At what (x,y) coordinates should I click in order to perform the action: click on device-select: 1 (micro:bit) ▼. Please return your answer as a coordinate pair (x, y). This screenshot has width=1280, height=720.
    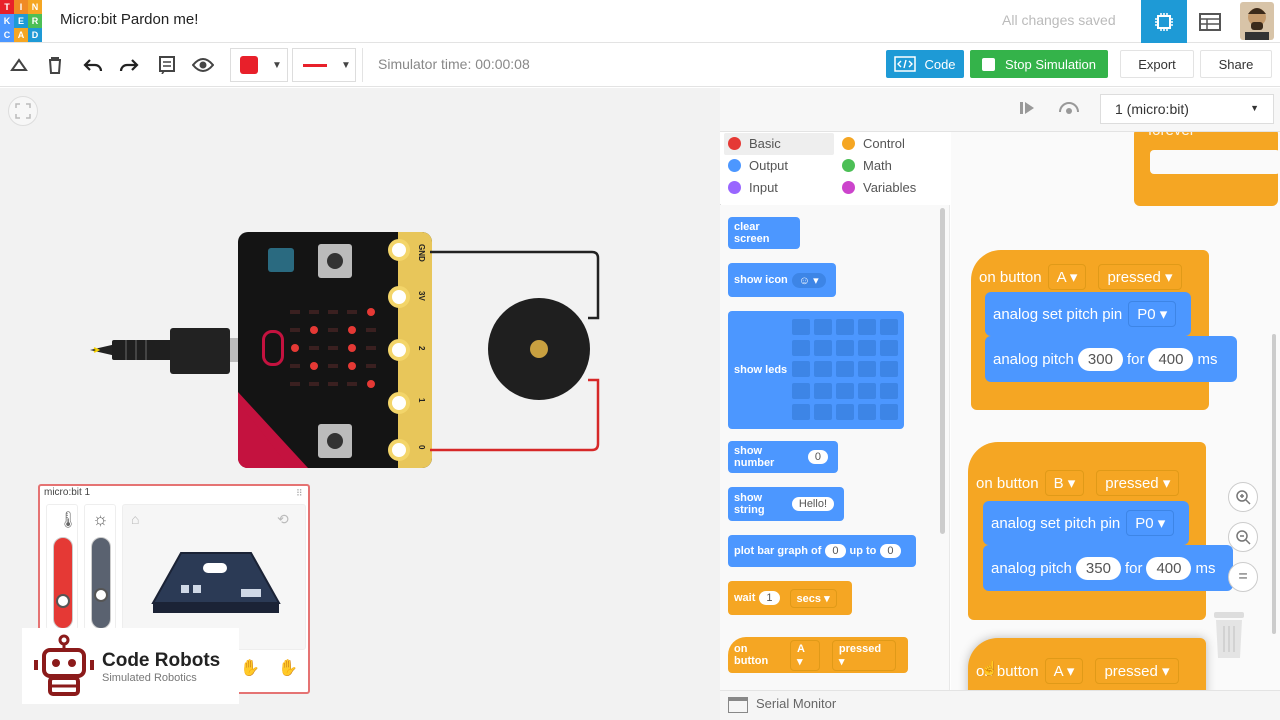
    Looking at the image, I should click on (1187, 109).